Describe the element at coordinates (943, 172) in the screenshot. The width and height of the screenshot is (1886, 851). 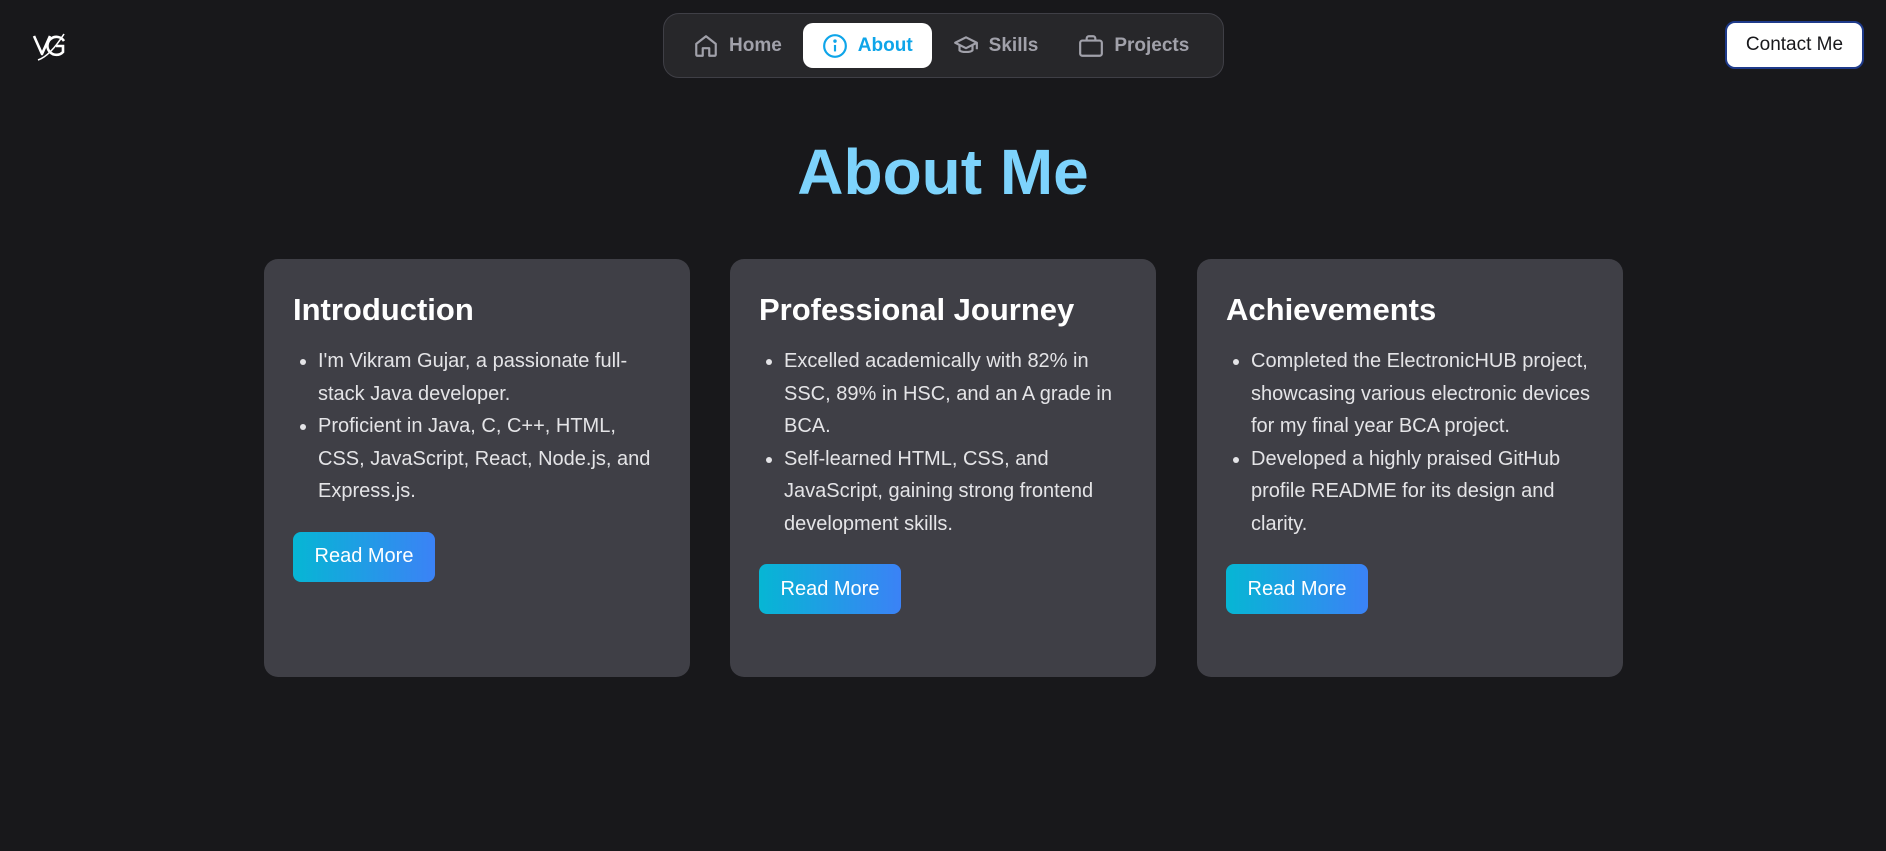
I see `page-title: About Me` at that location.